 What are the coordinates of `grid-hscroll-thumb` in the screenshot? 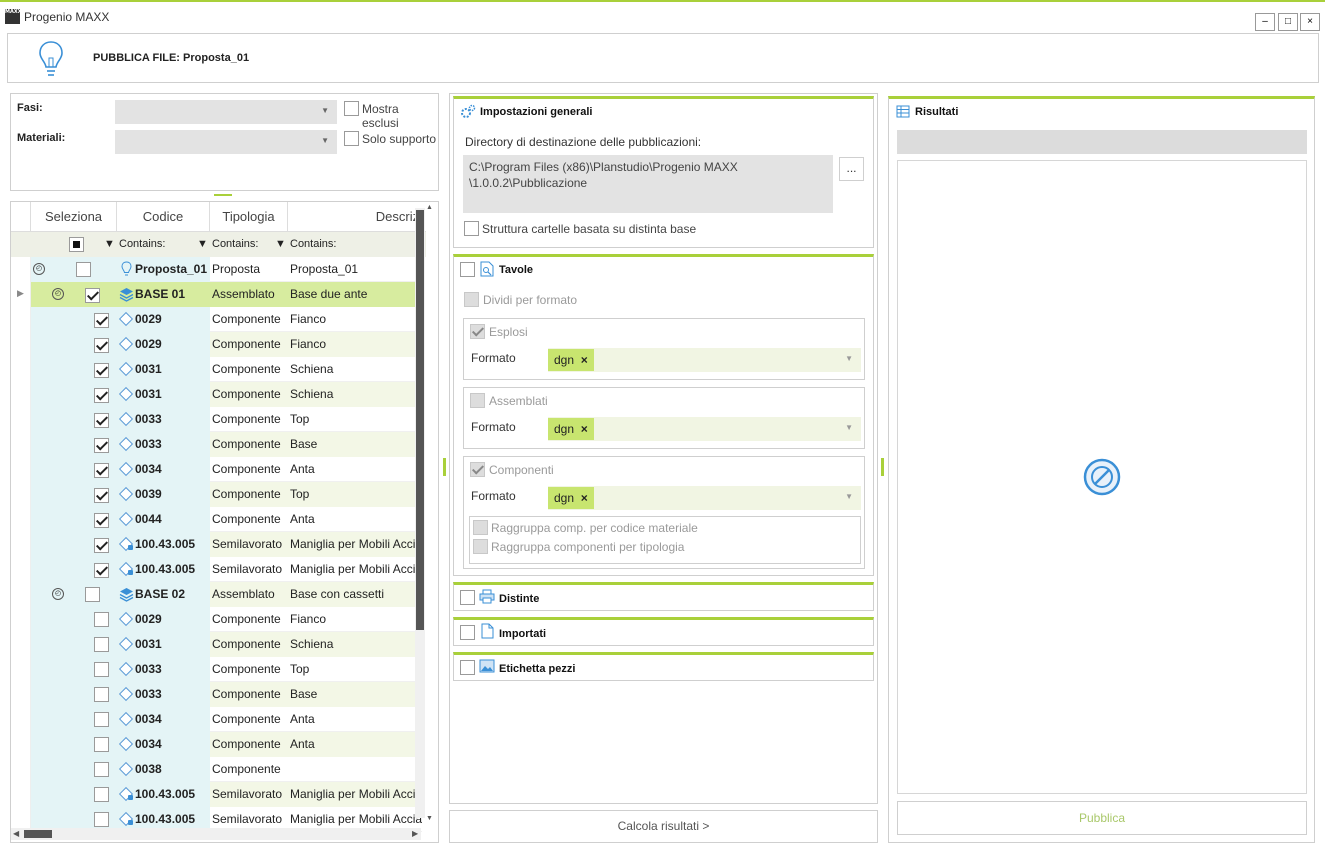 It's located at (38, 834).